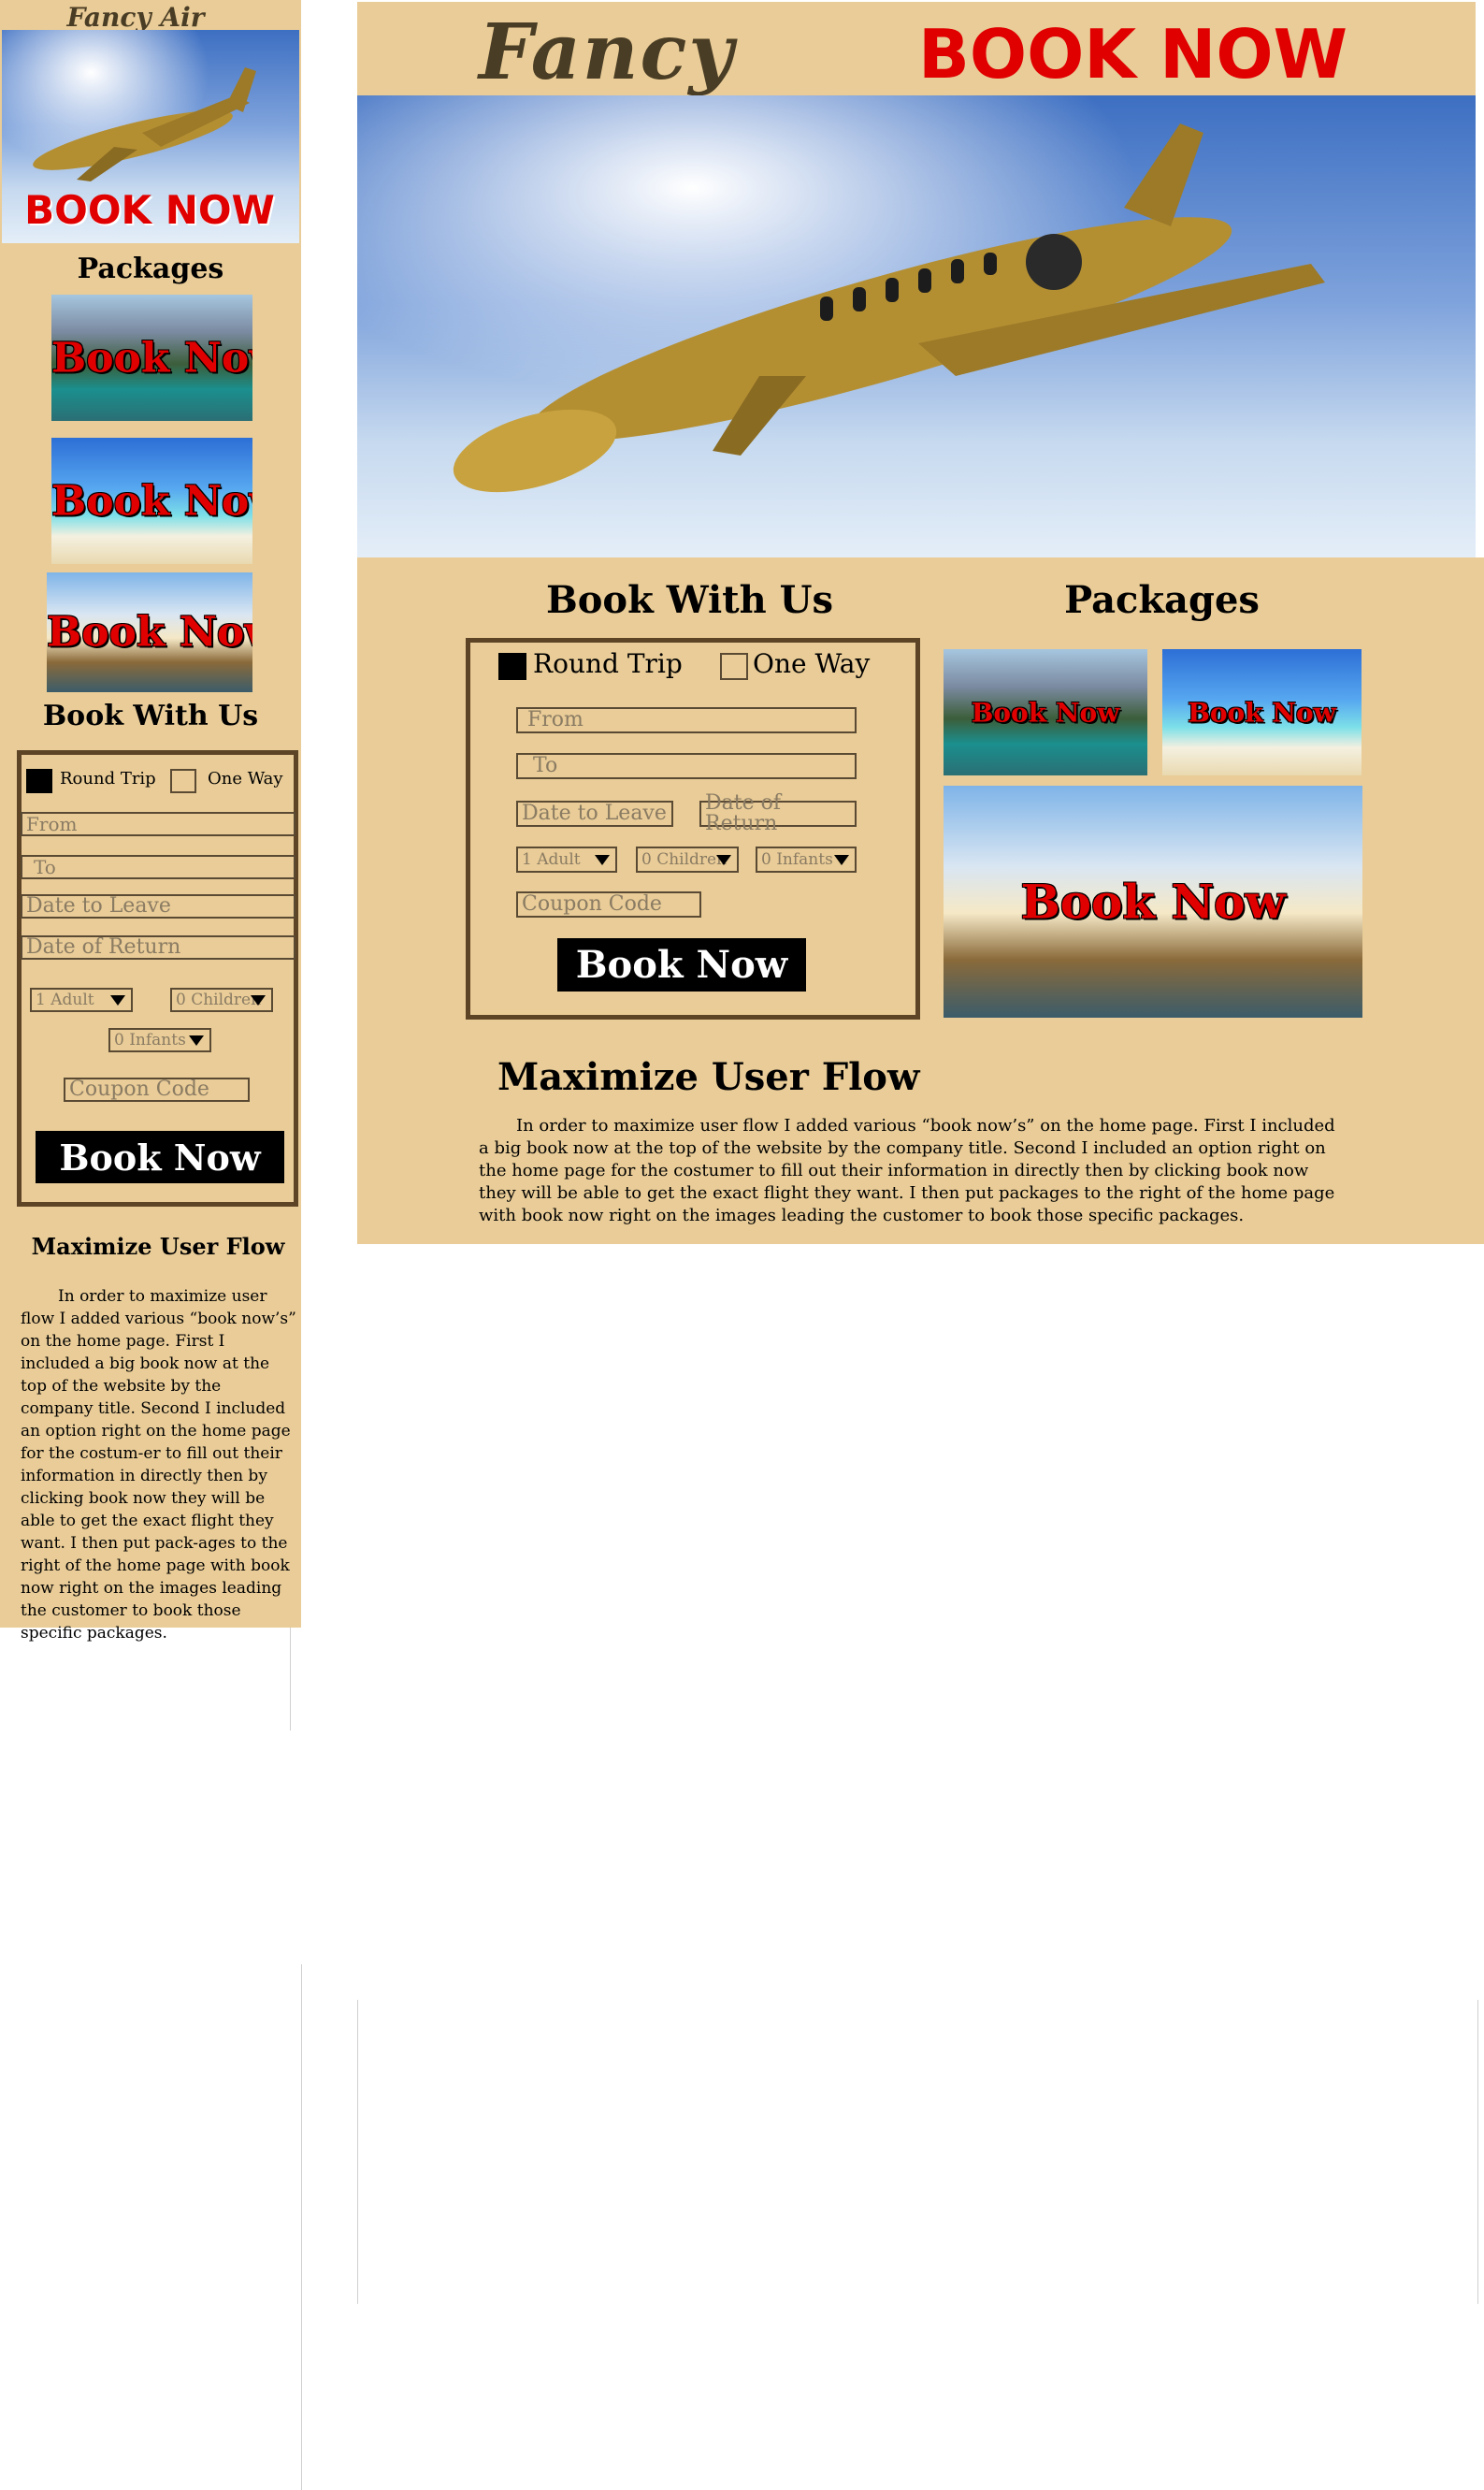 This screenshot has height=2490, width=1484. Describe the element at coordinates (686, 720) in the screenshot. I see `desktop-from-input: From` at that location.